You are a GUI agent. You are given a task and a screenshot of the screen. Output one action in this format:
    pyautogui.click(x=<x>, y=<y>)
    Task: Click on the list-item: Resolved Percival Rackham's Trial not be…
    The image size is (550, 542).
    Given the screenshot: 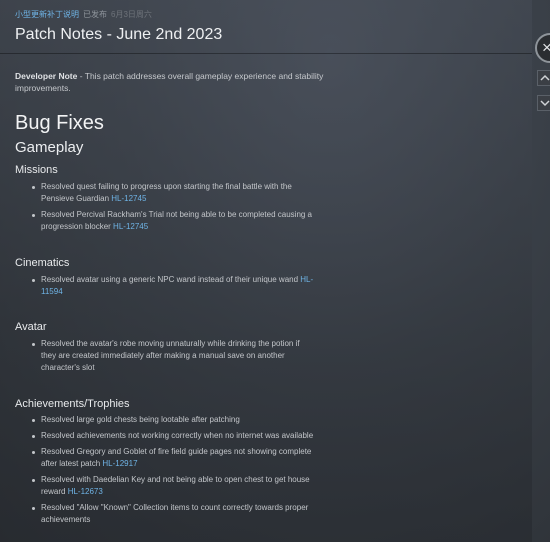 What is the action you would take?
    pyautogui.click(x=172, y=221)
    